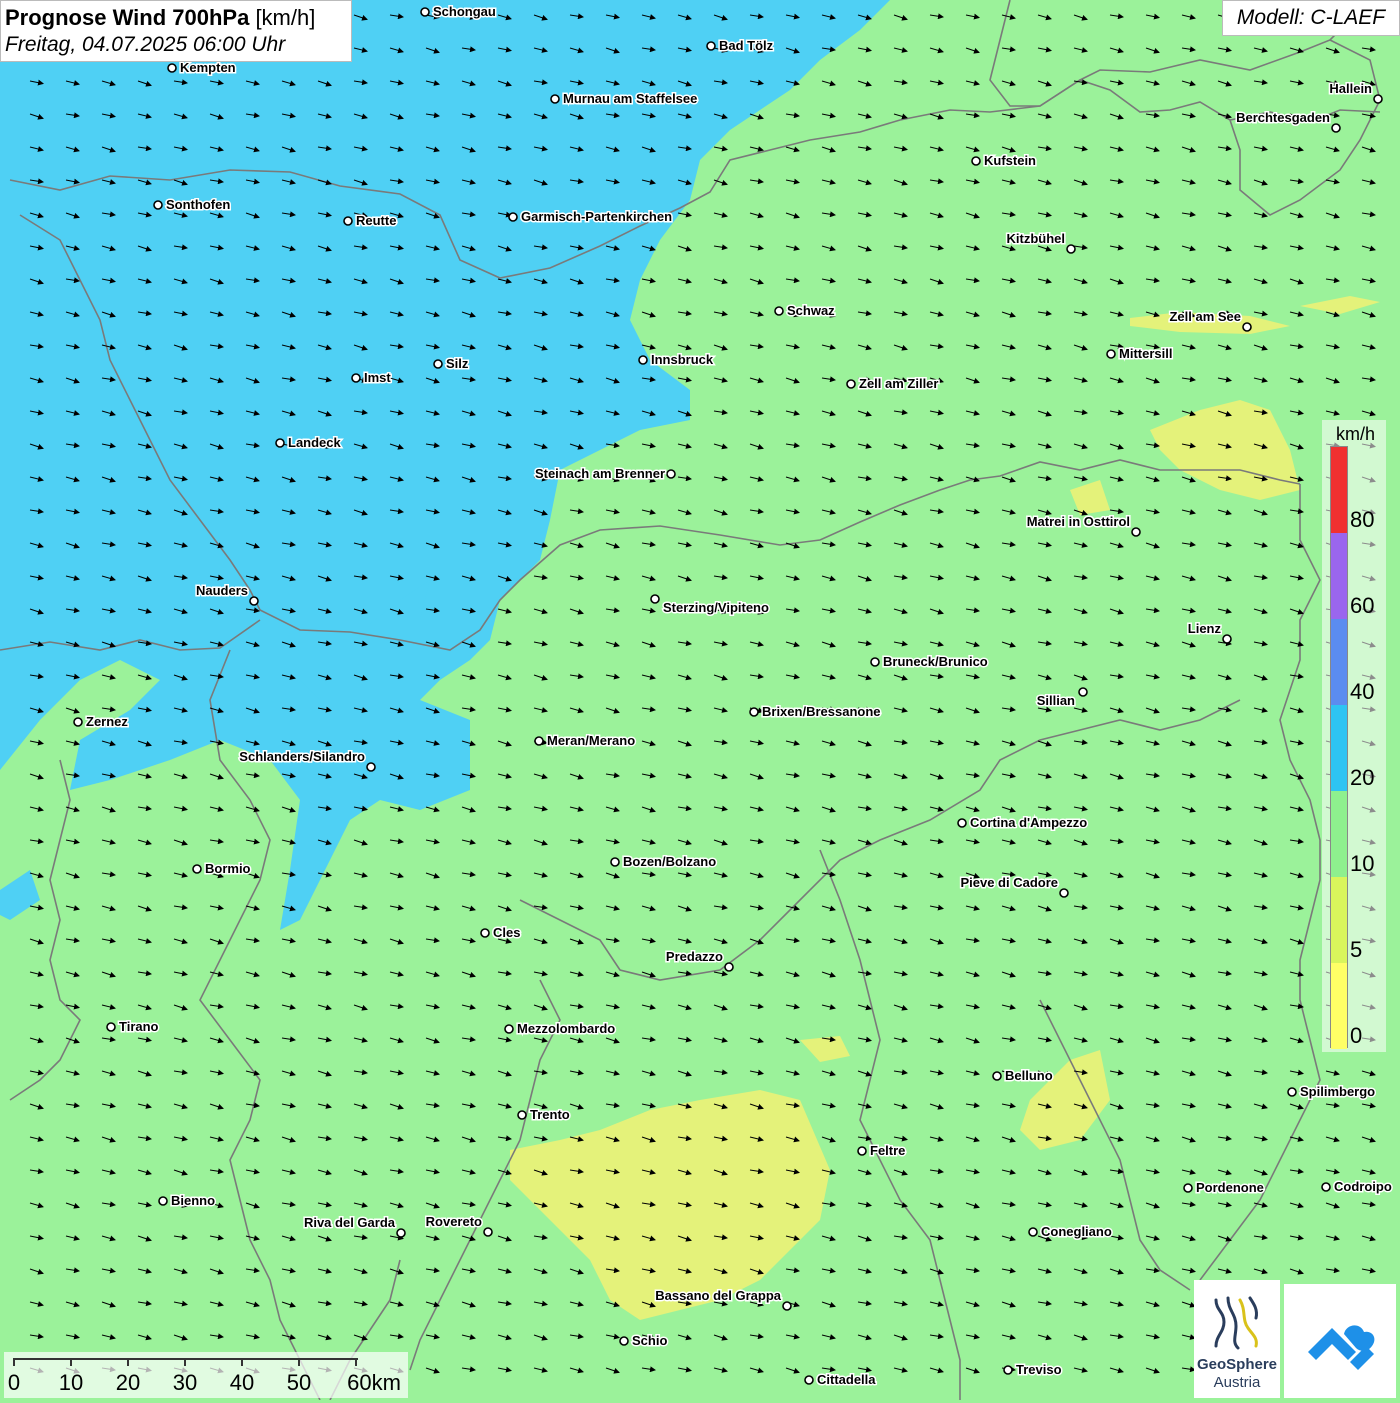 Image resolution: width=1400 pixels, height=1403 pixels. I want to click on legend-tick-label: 5, so click(1356, 949).